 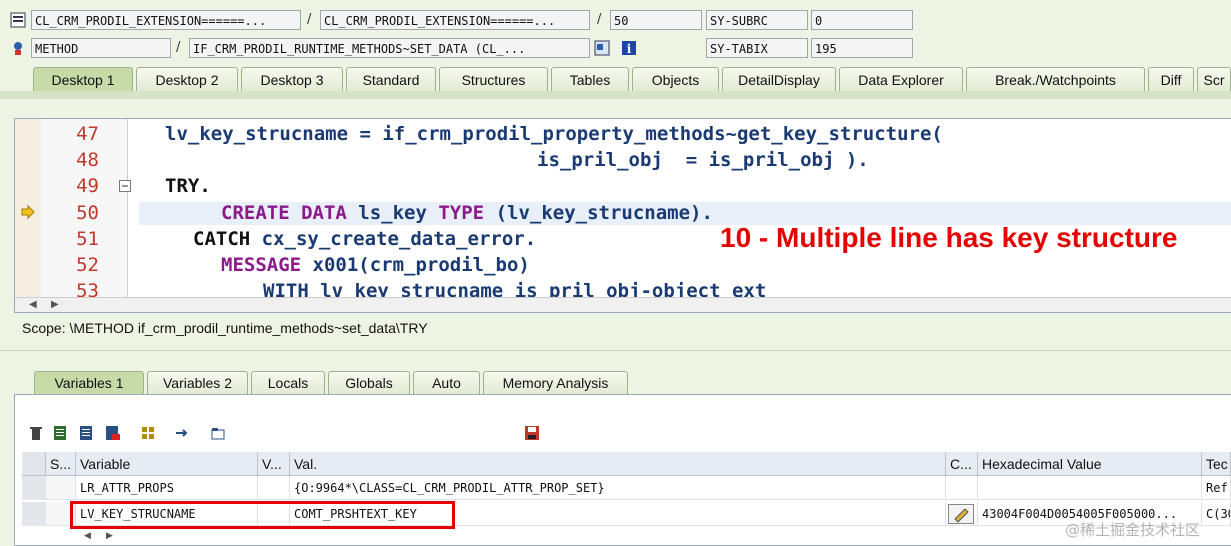 What do you see at coordinates (261, 265) in the screenshot?
I see `keyword: MESSAGE` at bounding box center [261, 265].